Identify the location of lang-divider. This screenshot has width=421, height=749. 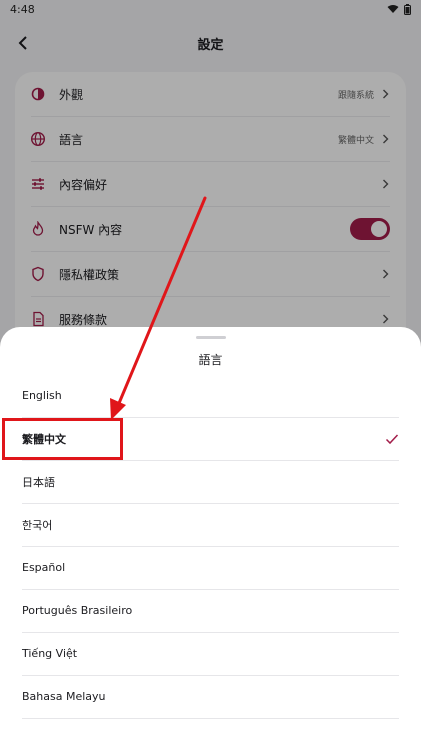
(210, 718).